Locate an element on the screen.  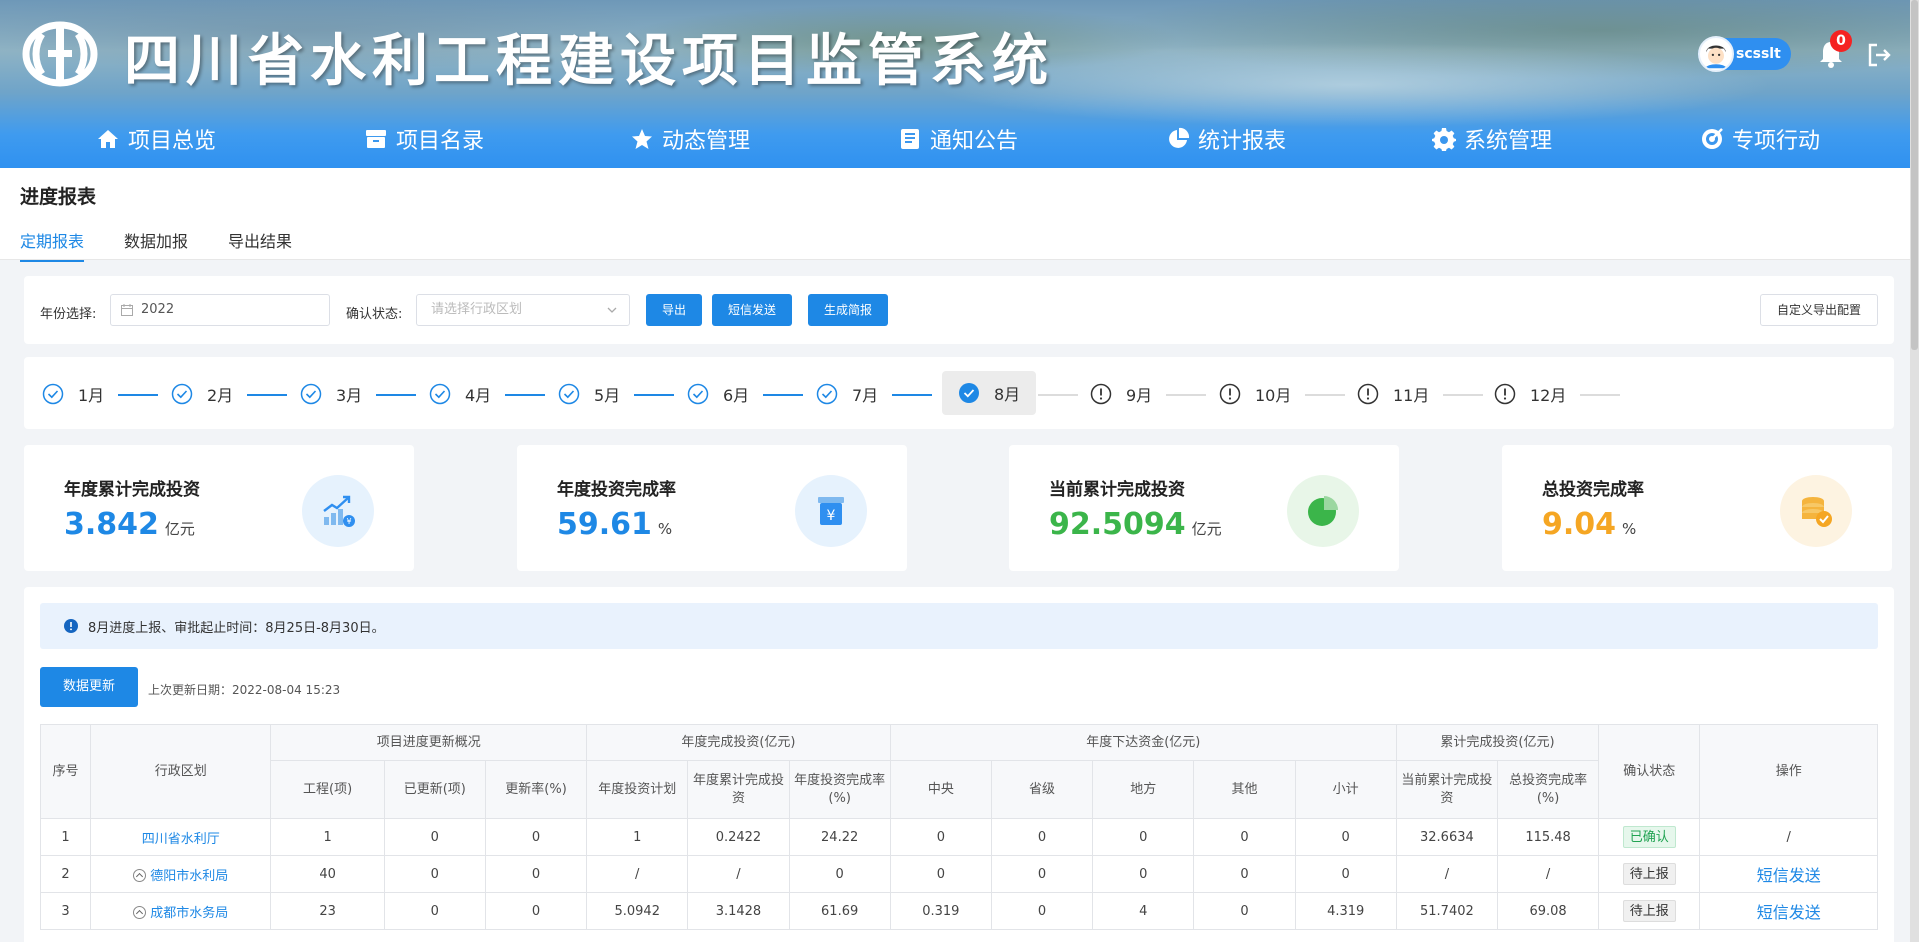
col-header-central: 中央 is located at coordinates (940, 789).